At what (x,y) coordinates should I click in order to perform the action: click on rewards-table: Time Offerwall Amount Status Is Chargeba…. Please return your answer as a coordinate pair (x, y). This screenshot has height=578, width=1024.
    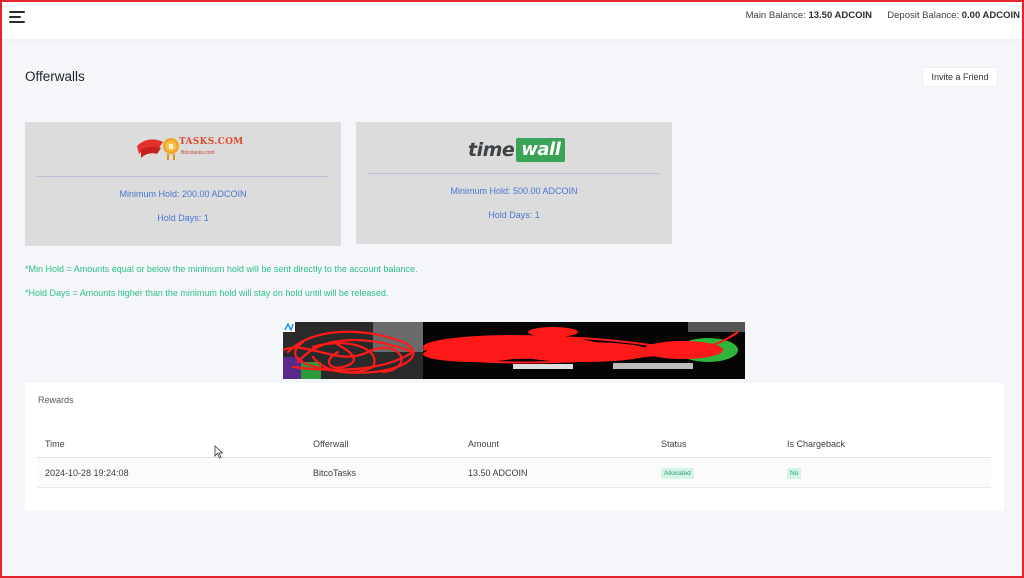
    Looking at the image, I should click on (514, 459).